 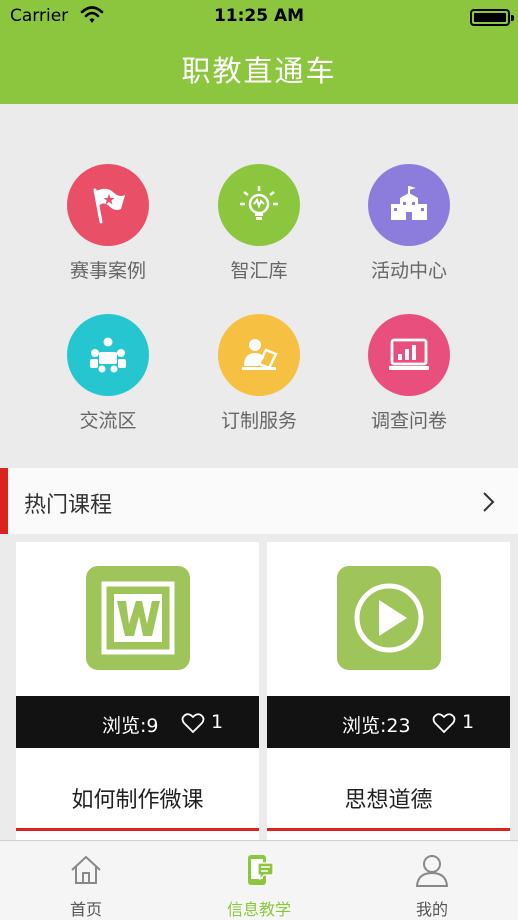 I want to click on tab-profile: 我的, so click(x=432, y=880).